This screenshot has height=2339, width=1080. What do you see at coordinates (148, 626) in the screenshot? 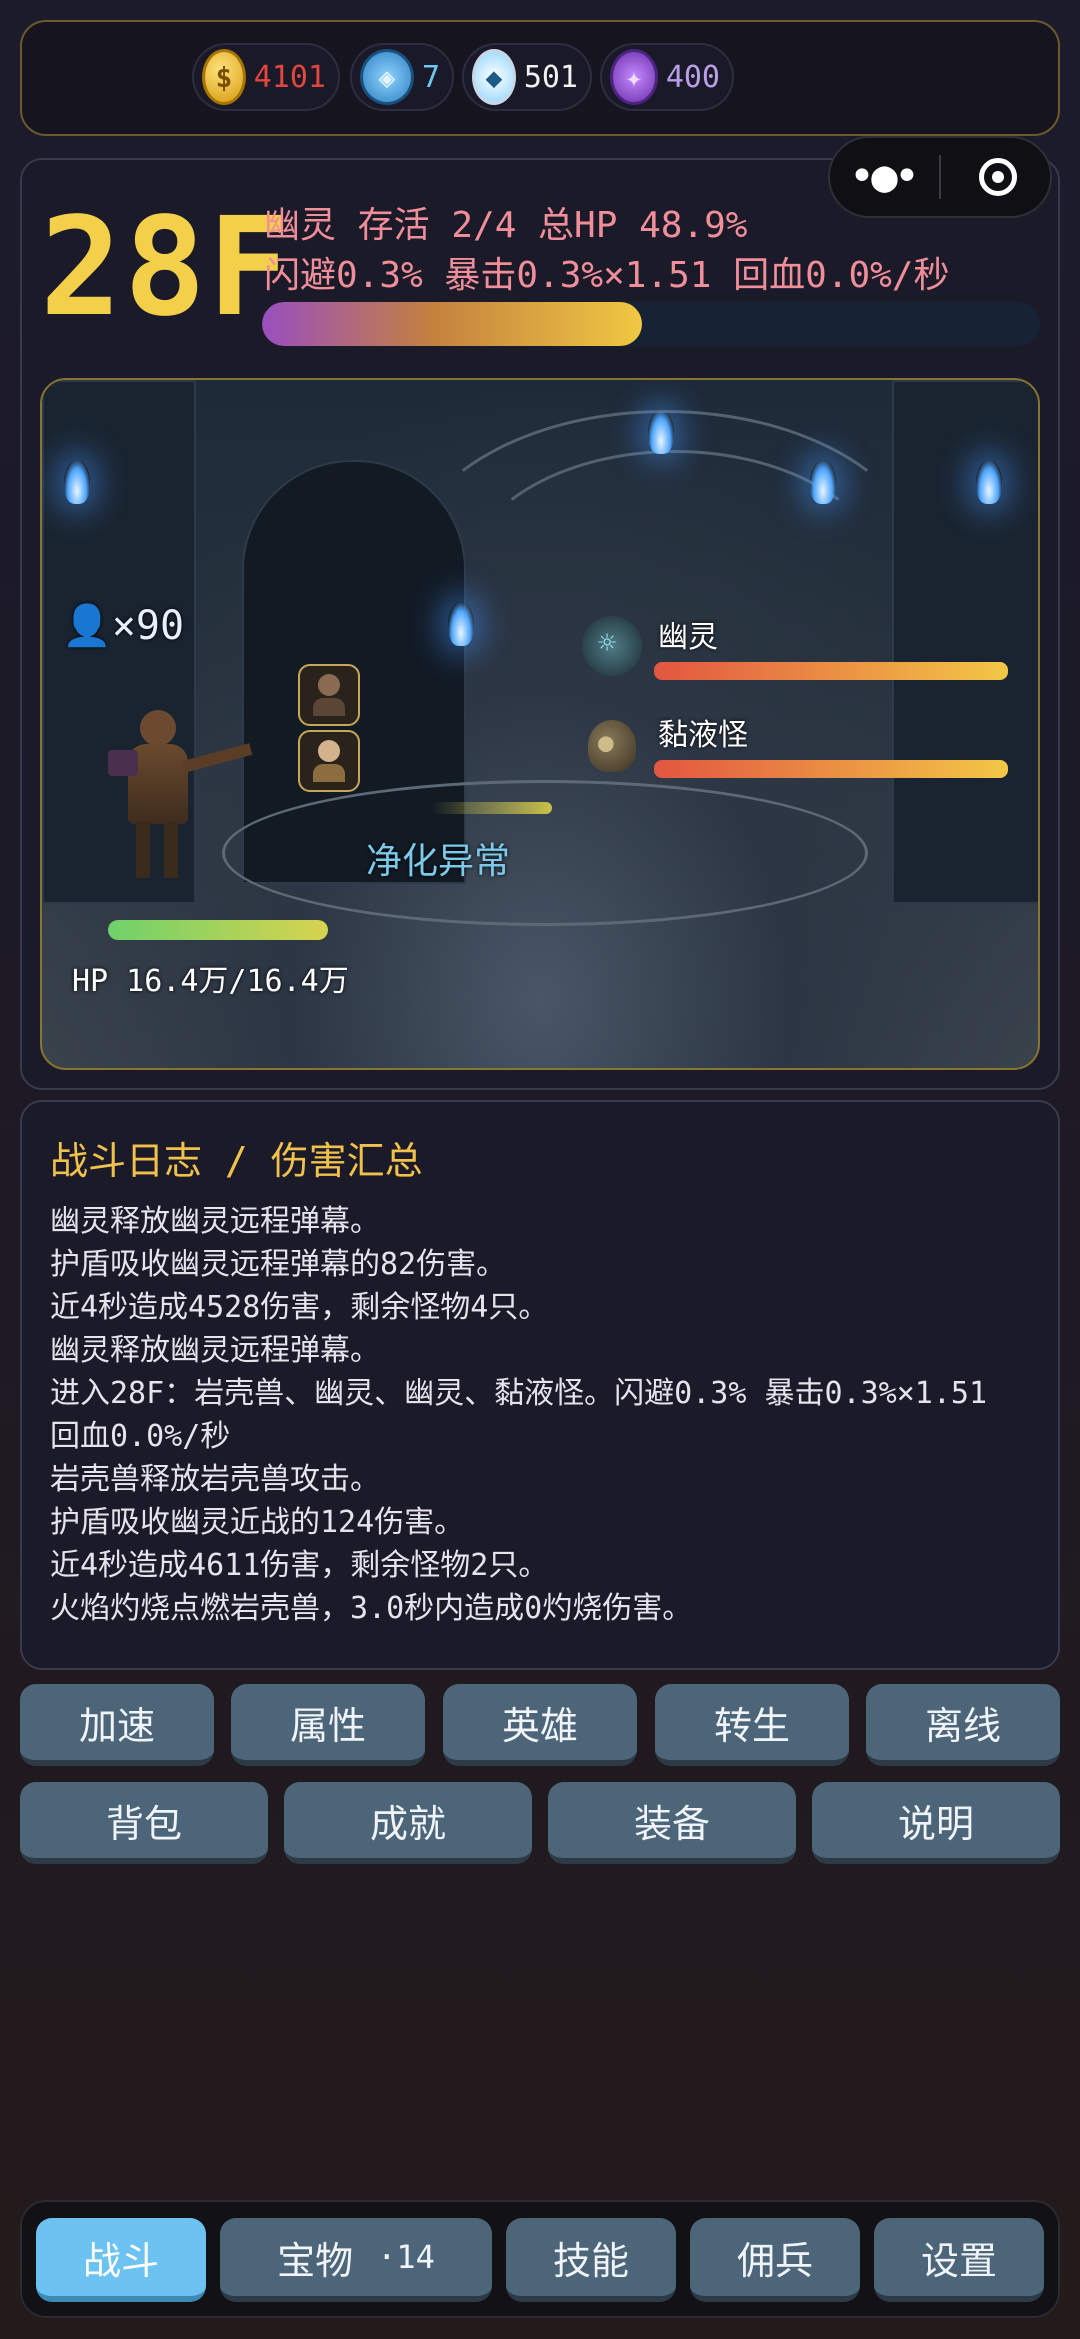
I see `ally-count-value: ×90` at bounding box center [148, 626].